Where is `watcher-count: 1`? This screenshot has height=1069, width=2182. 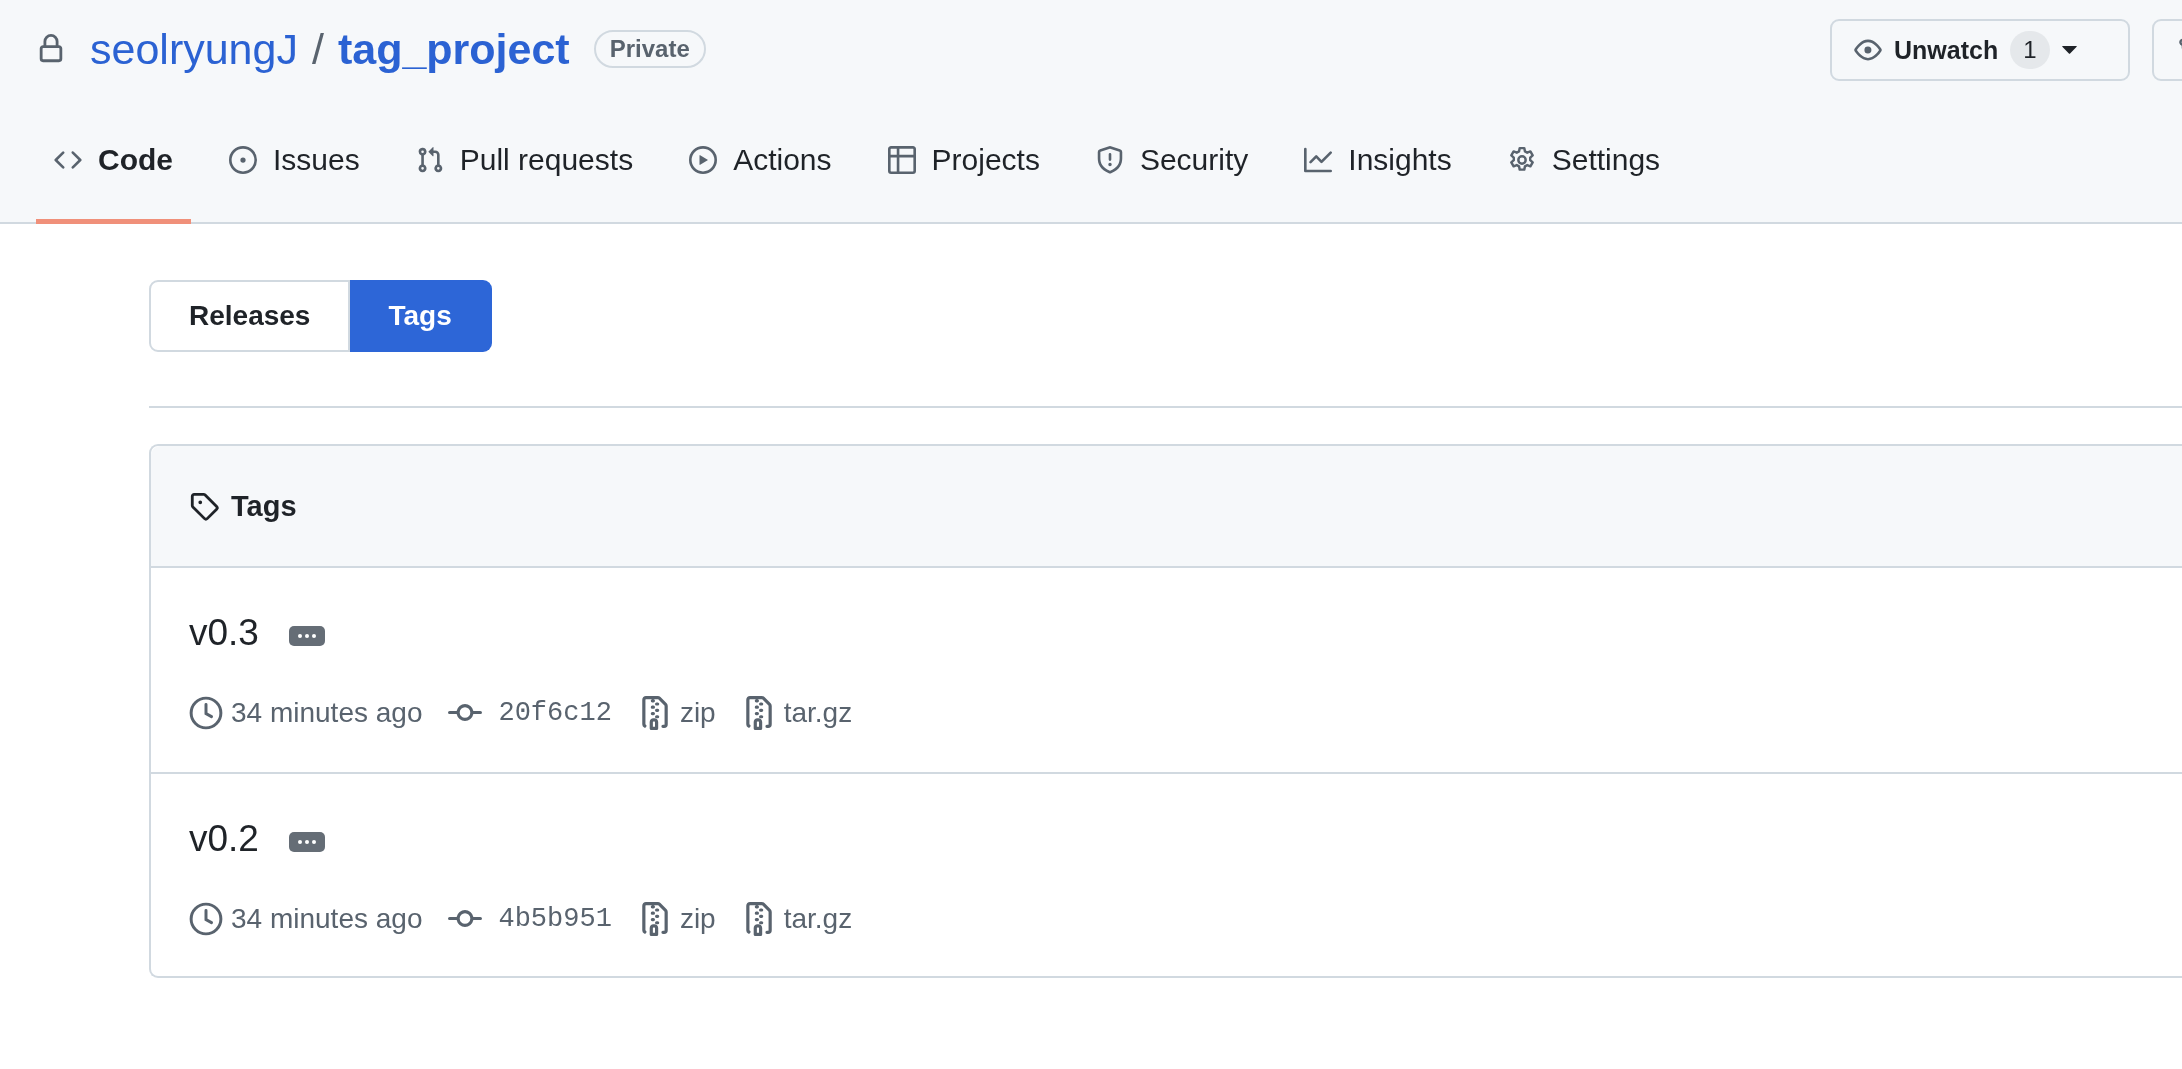
watcher-count: 1 is located at coordinates (2030, 50).